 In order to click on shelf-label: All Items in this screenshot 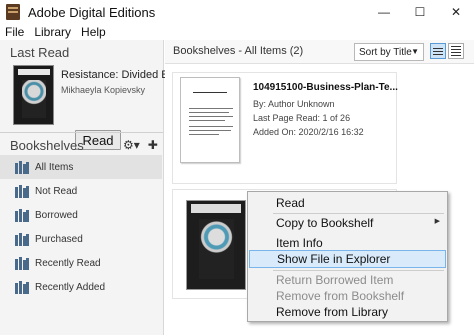, I will do `click(54, 167)`.